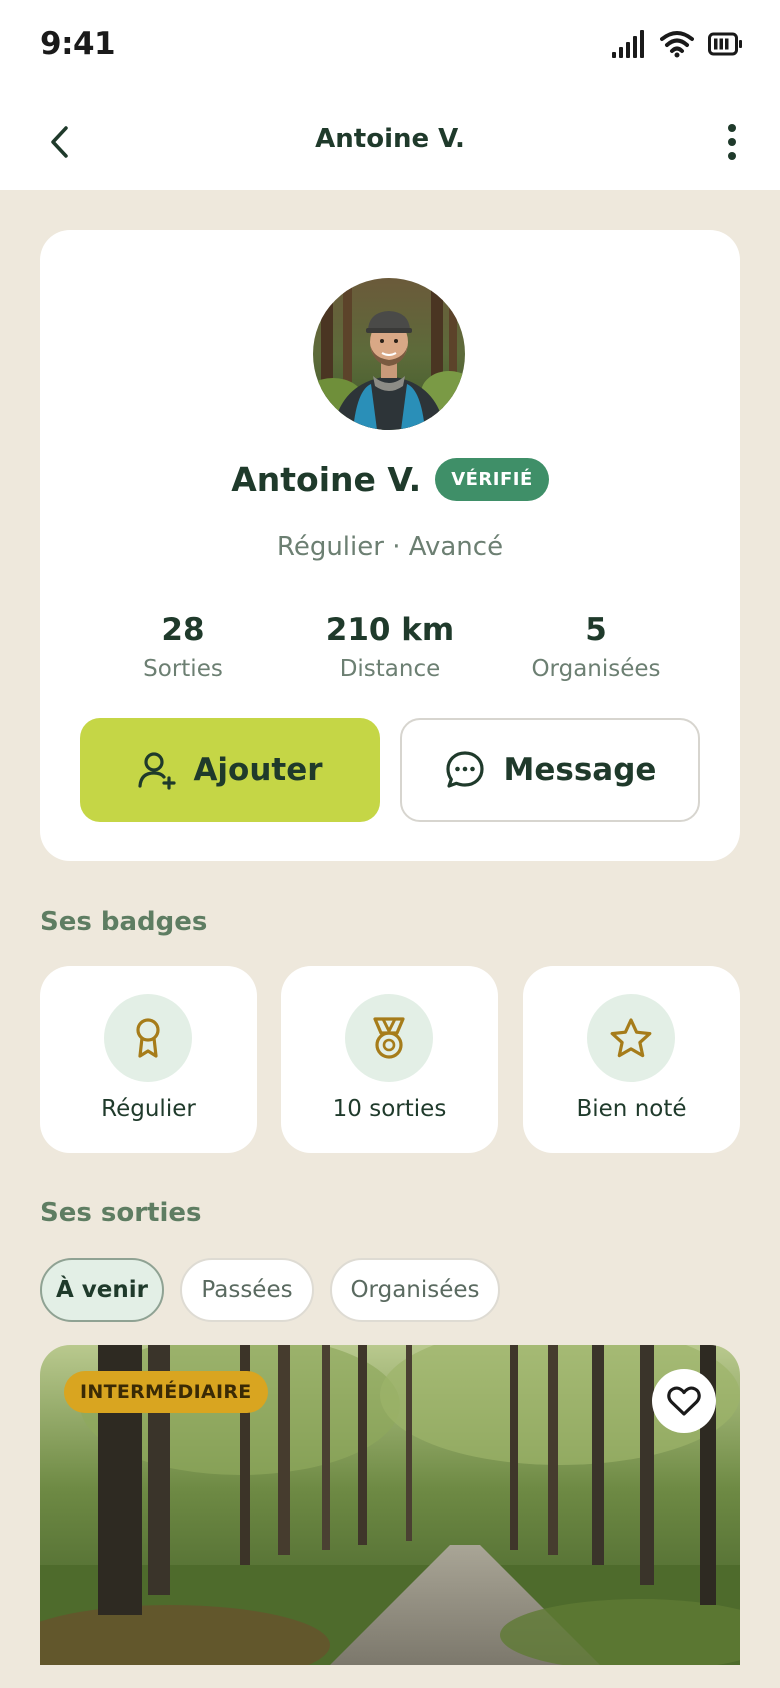 This screenshot has height=1688, width=780. I want to click on more-vertical-icon, so click(732, 142).